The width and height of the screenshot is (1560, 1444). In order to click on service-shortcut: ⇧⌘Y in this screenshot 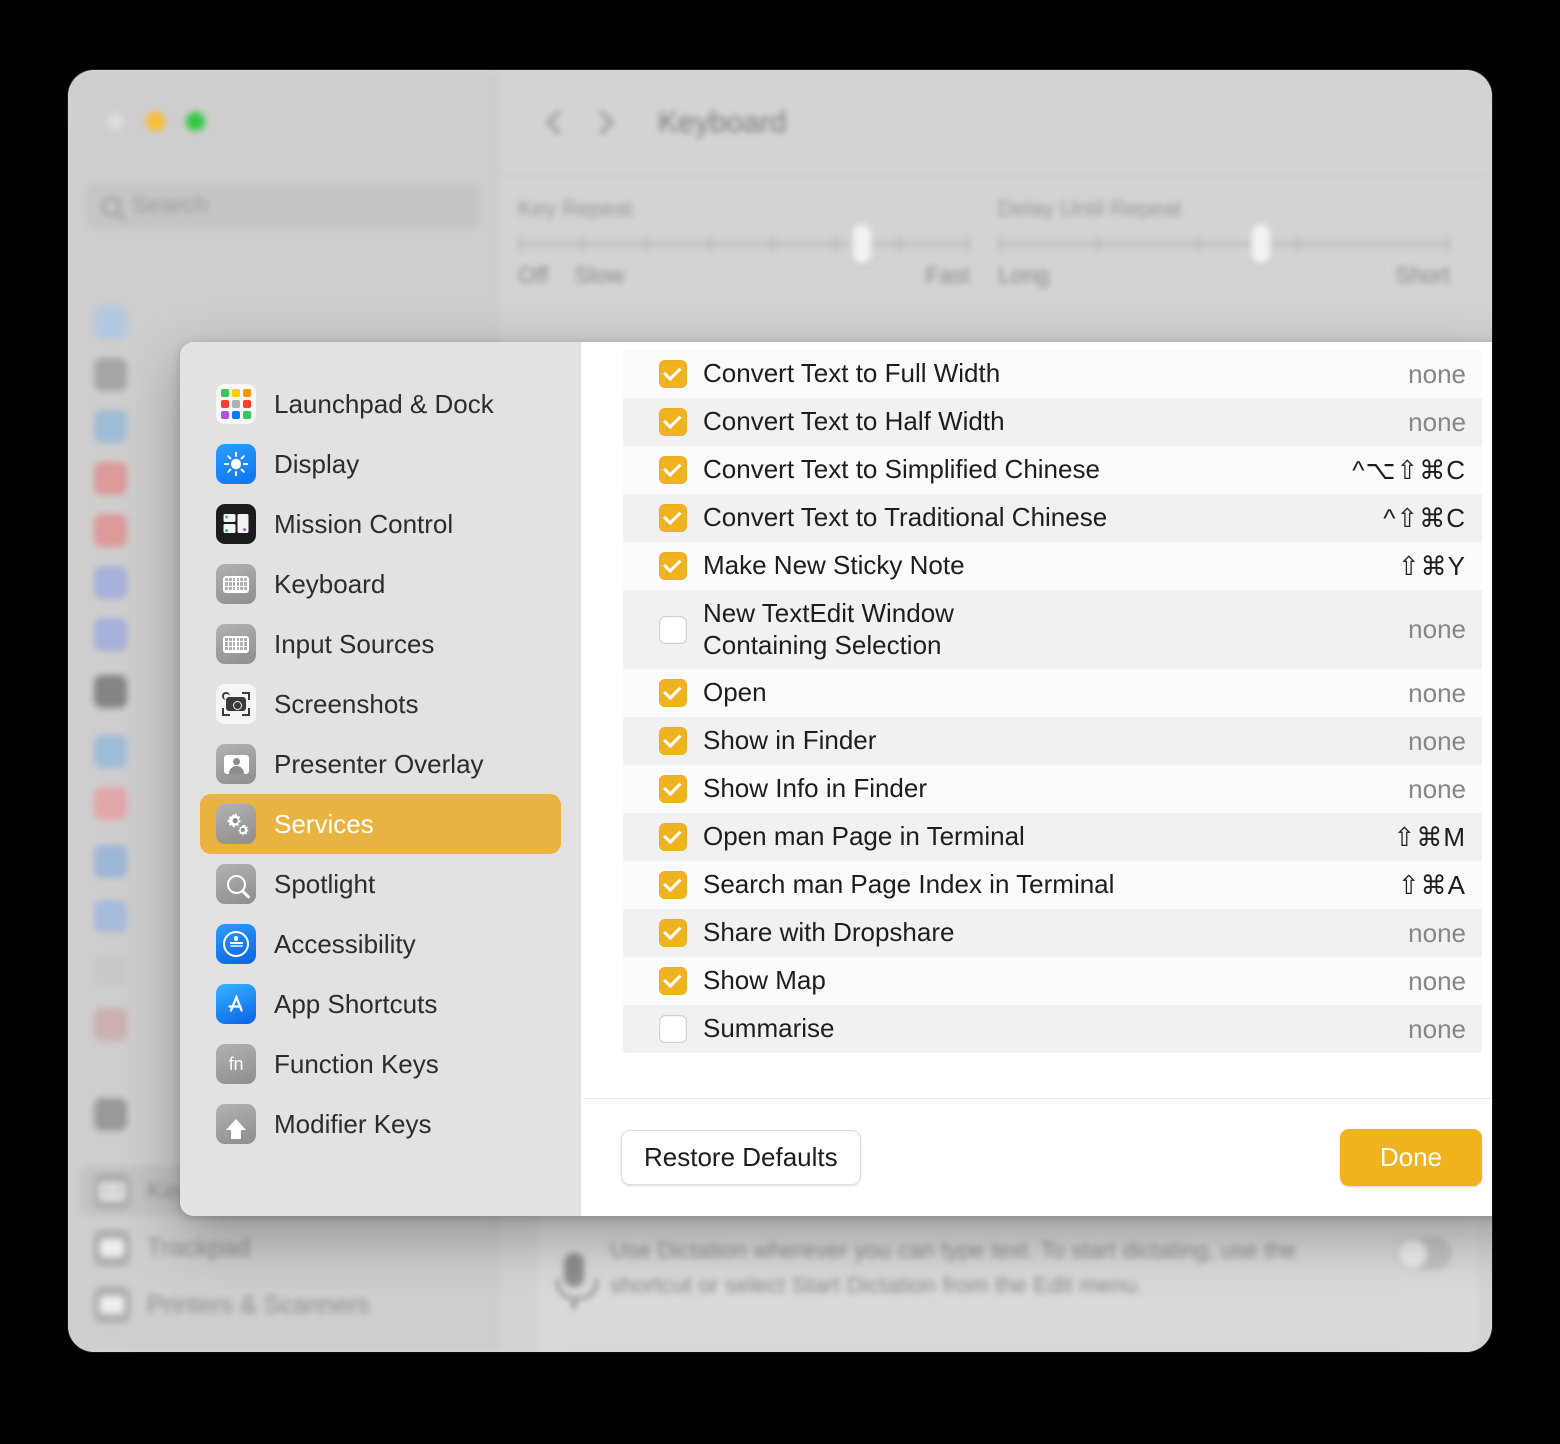, I will do `click(1437, 566)`.